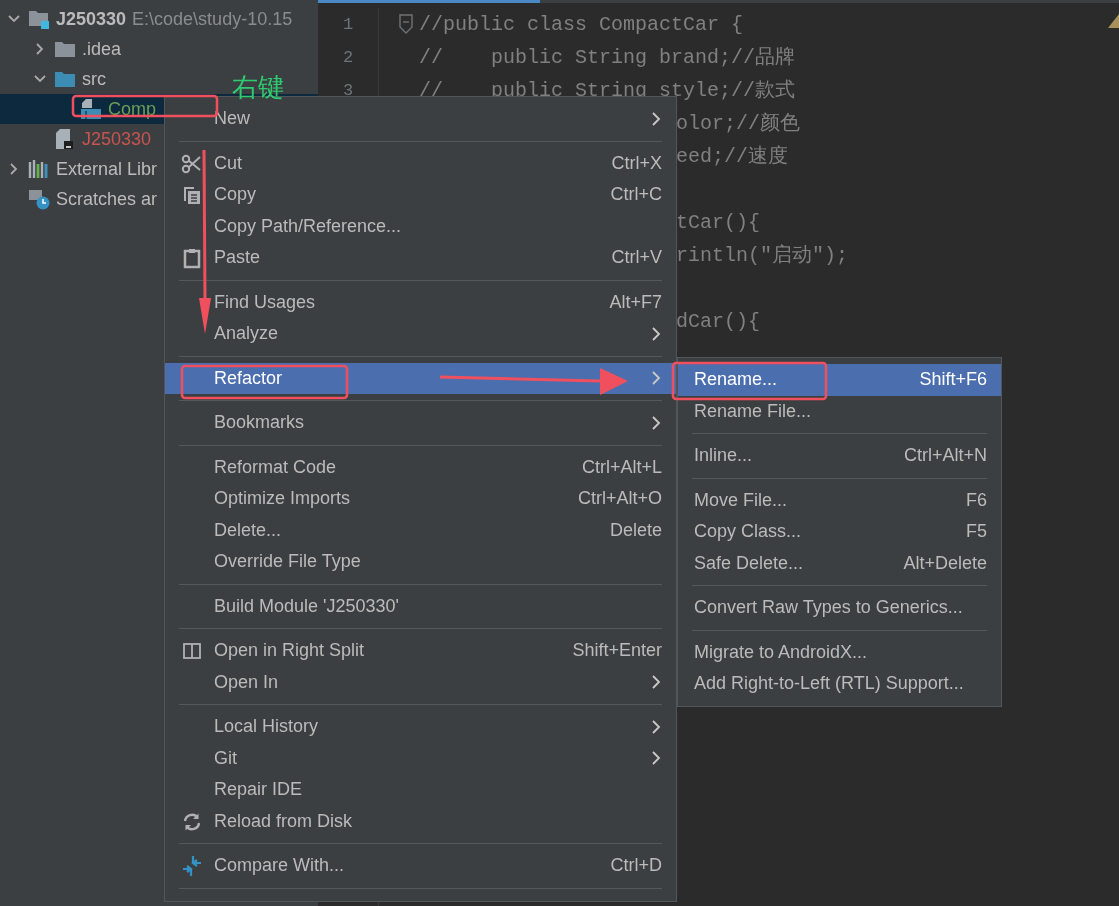 The width and height of the screenshot is (1119, 906). Describe the element at coordinates (420, 821) in the screenshot. I see `menu-item: Reload from Disk` at that location.